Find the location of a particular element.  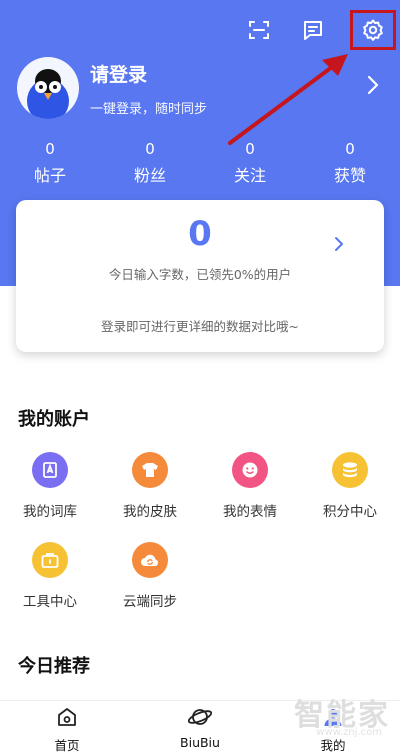

stat-label: 帖子 is located at coordinates (49, 175).